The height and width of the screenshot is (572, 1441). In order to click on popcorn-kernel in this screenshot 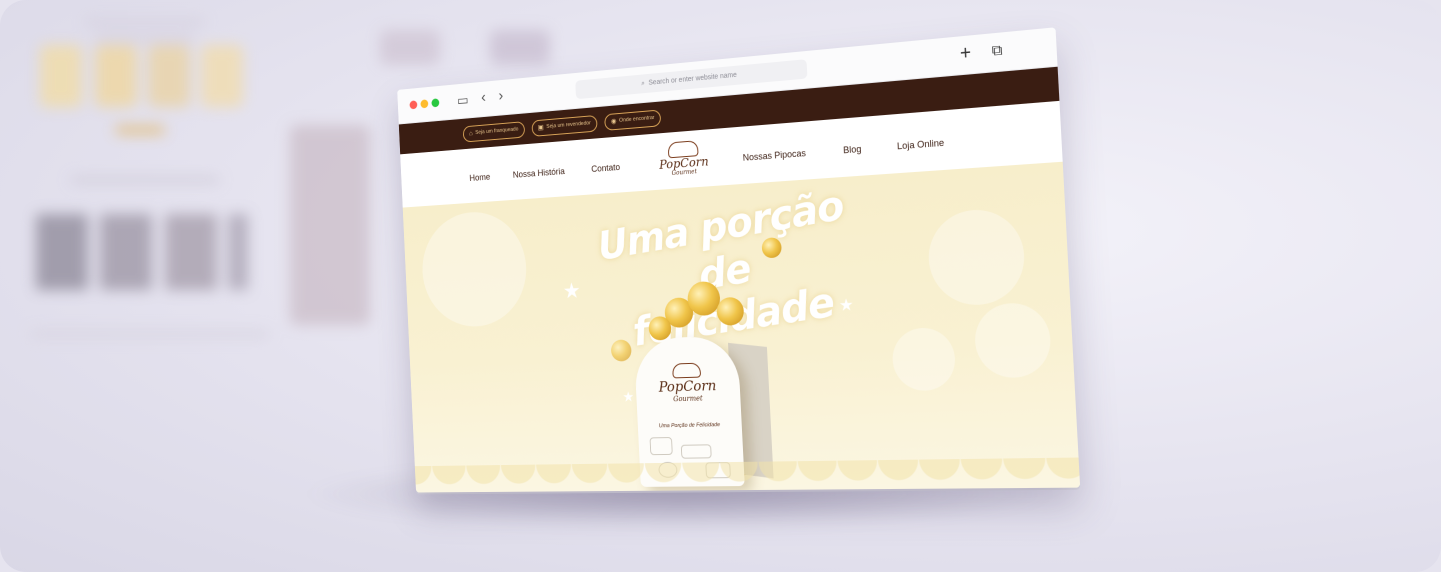, I will do `click(621, 350)`.